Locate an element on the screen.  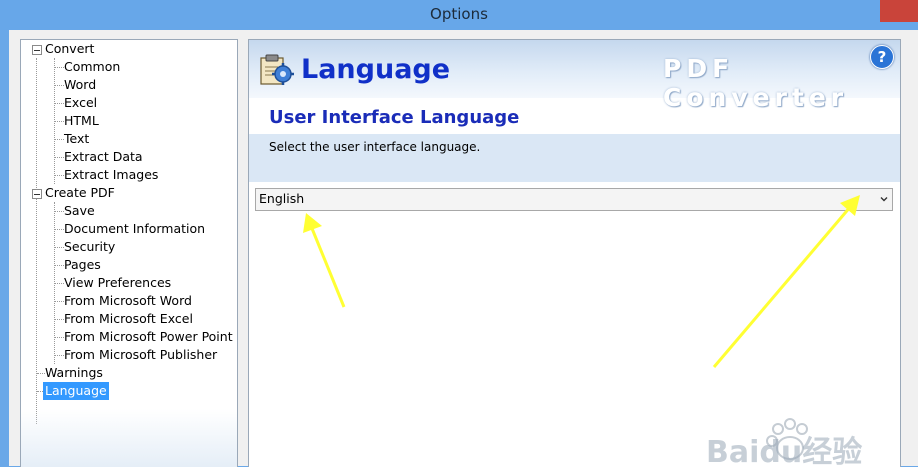
window-titlebar: Options is located at coordinates (459, 15).